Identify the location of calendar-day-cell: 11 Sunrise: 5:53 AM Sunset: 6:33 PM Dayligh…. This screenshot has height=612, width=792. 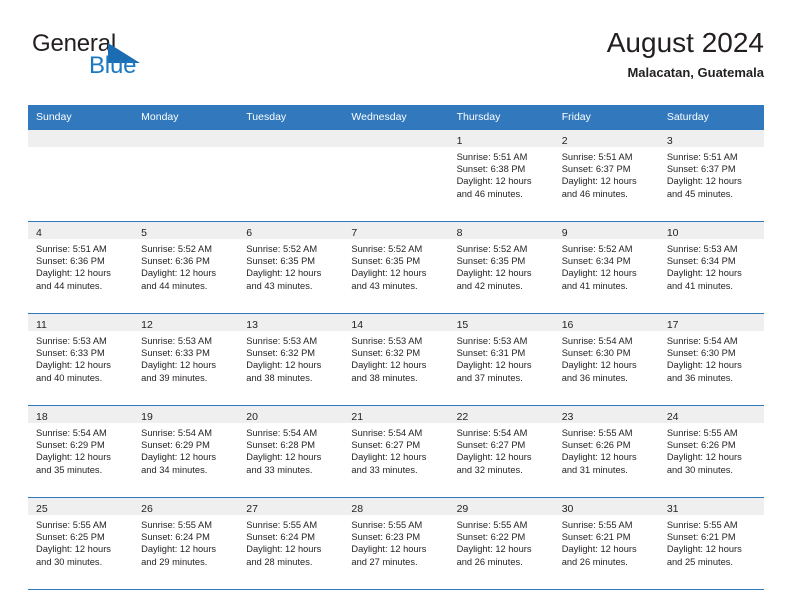
(81, 359).